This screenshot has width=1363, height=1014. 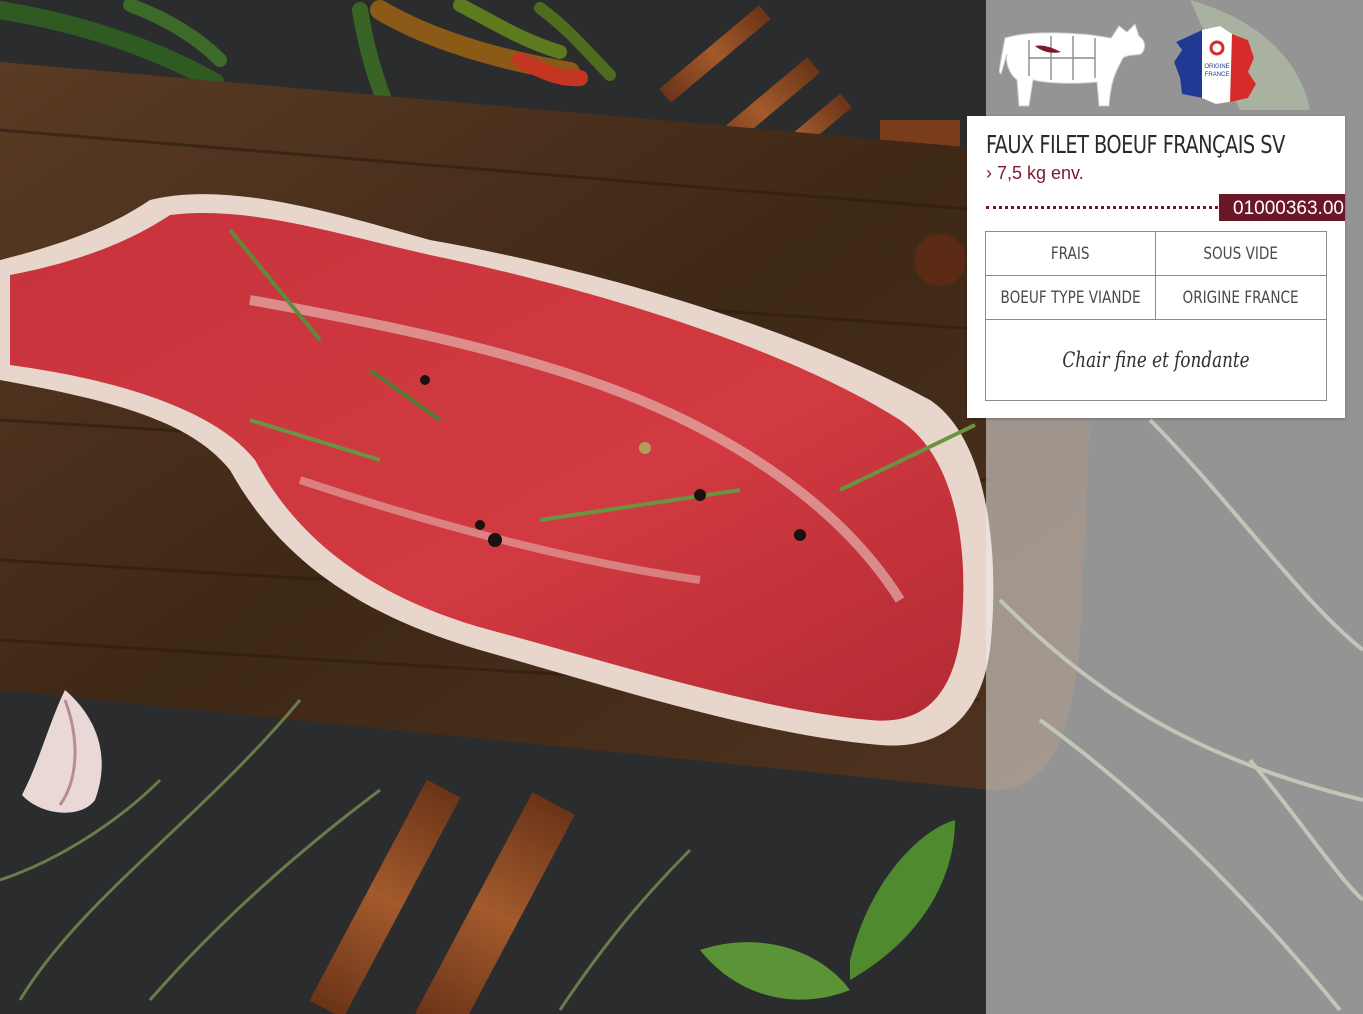 What do you see at coordinates (1135, 144) in the screenshot?
I see `product-title: FAUX FILET BOEUF FRANÇAIS SV` at bounding box center [1135, 144].